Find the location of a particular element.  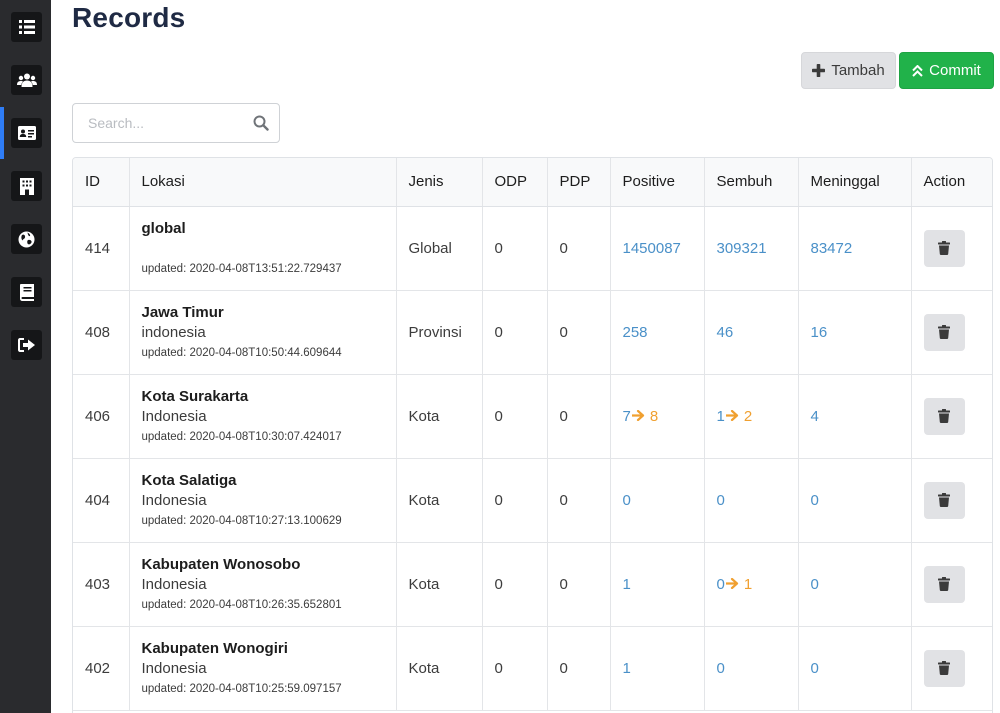

positive-new-value: 8 is located at coordinates (654, 416).